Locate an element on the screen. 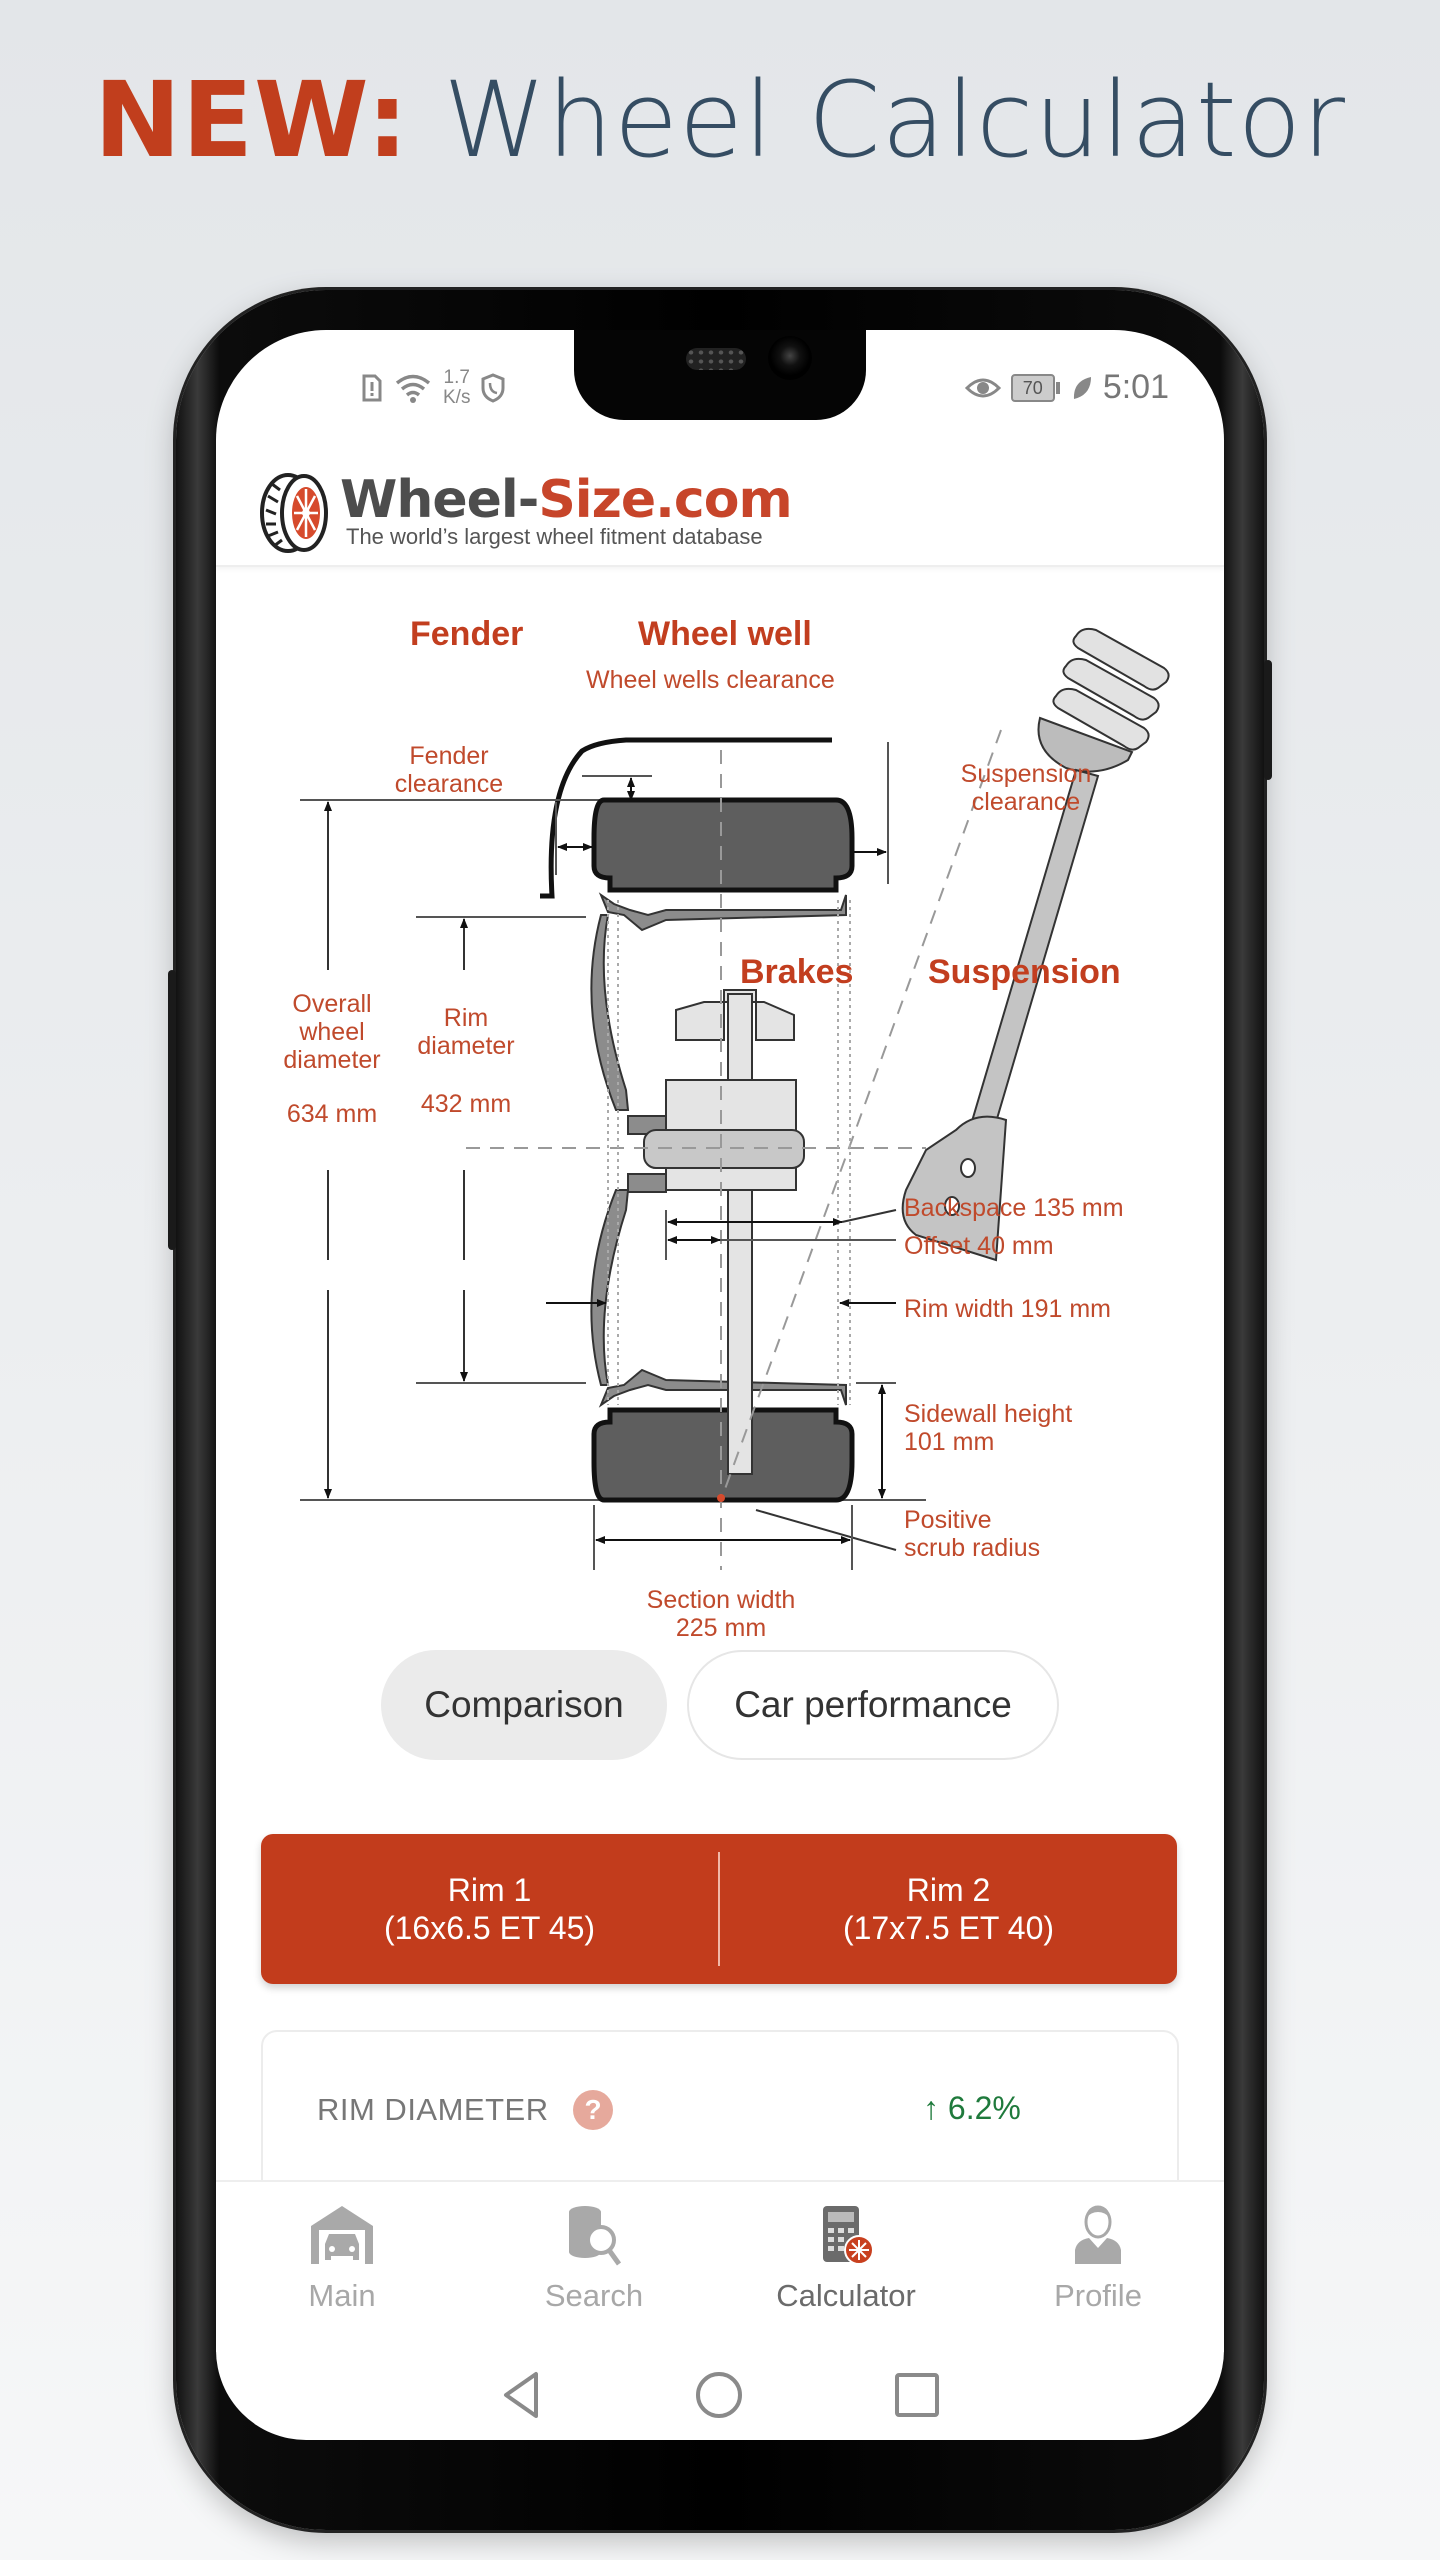 This screenshot has width=1440, height=2560. tire-logo-icon is located at coordinates (294, 513).